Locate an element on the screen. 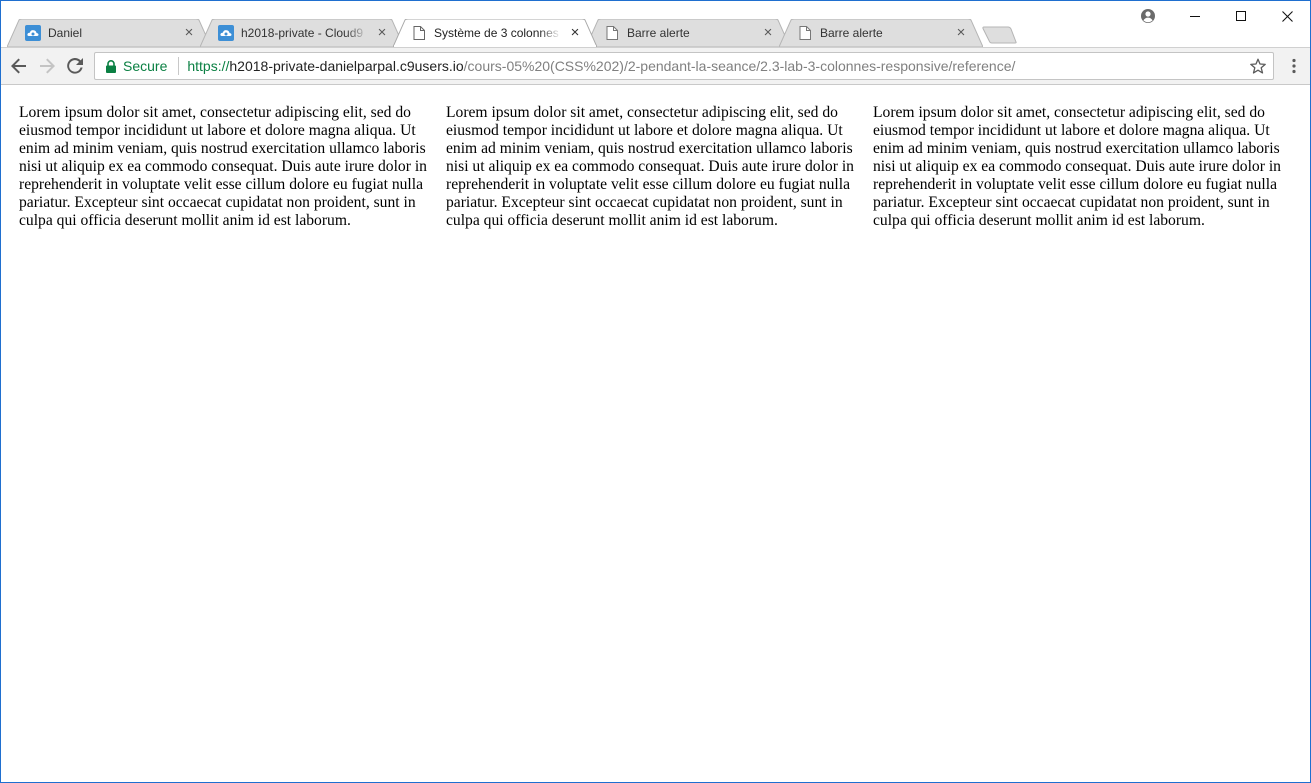 This screenshot has width=1311, height=783. tab-cloud9: h2018-private - Cloud9 × is located at coordinates (302, 33).